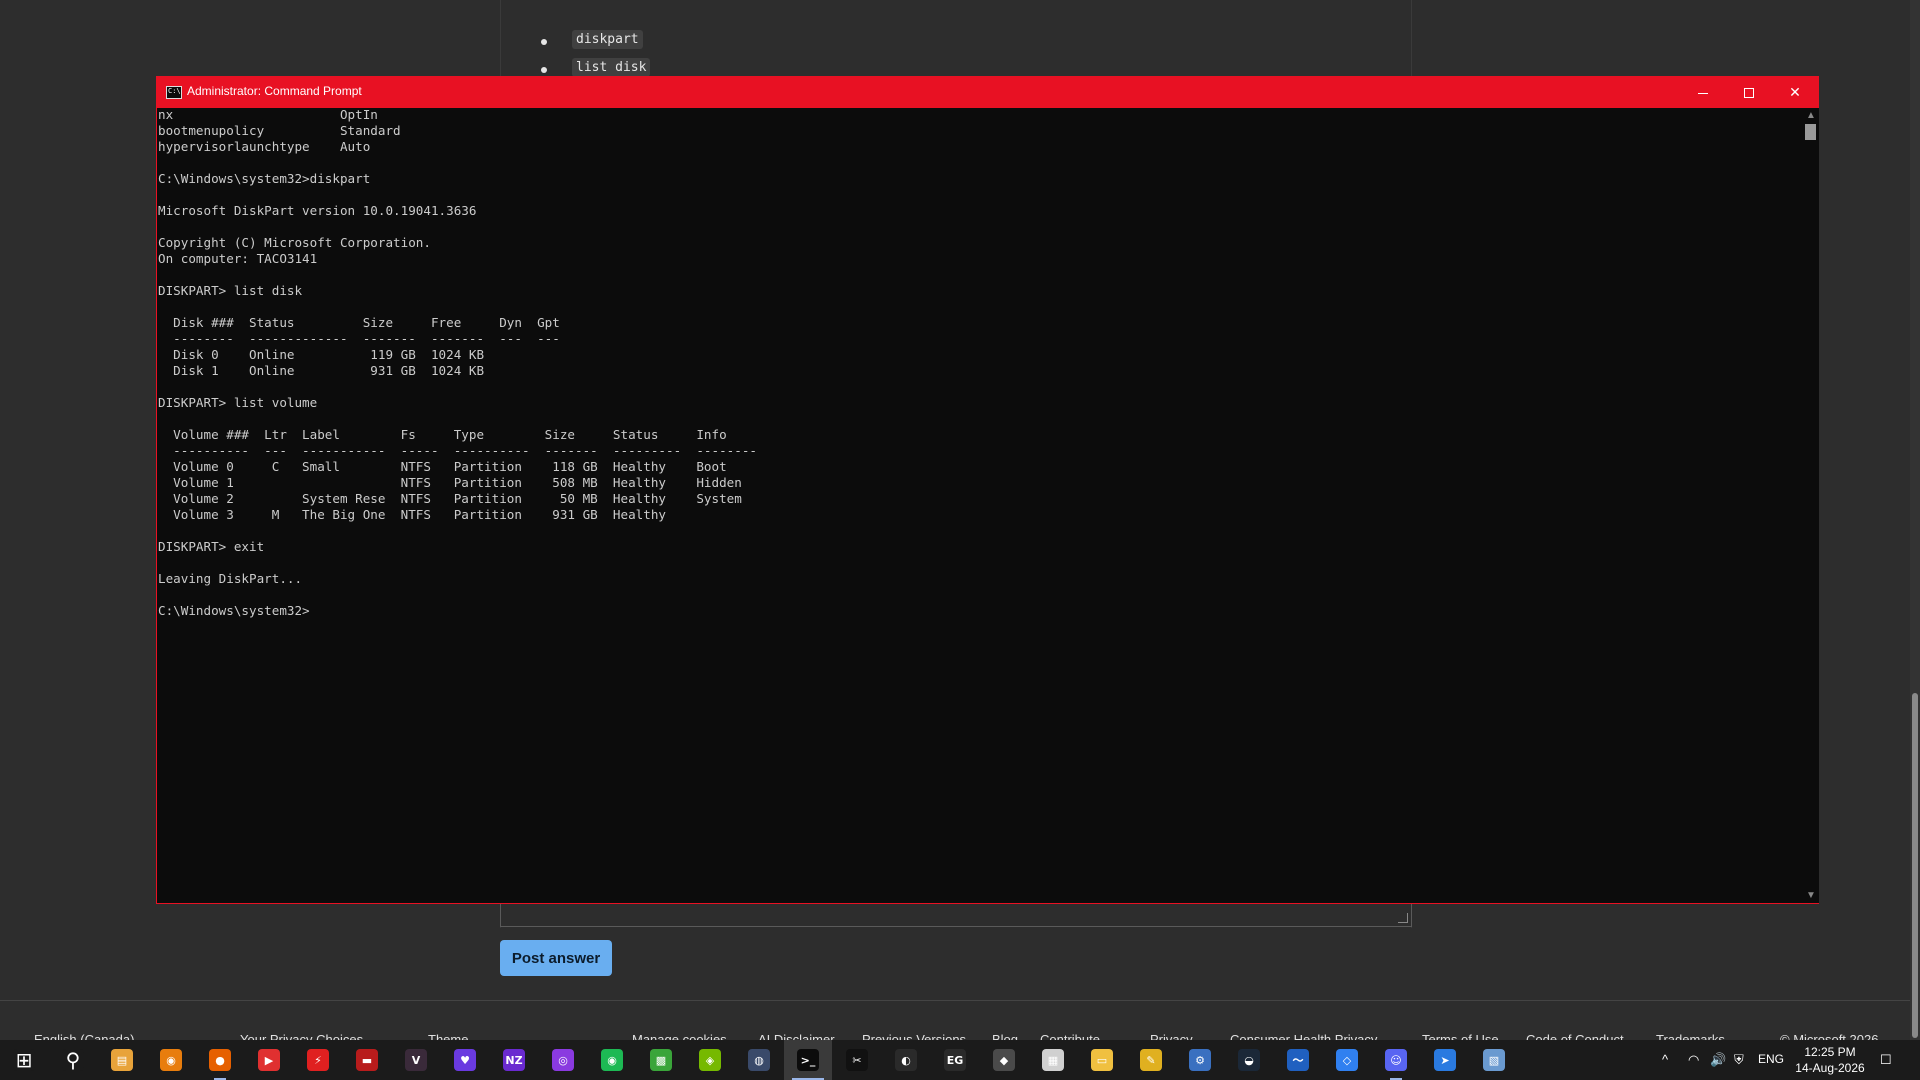  Describe the element at coordinates (1886, 1060) in the screenshot. I see `notifications-icon: ☐` at that location.